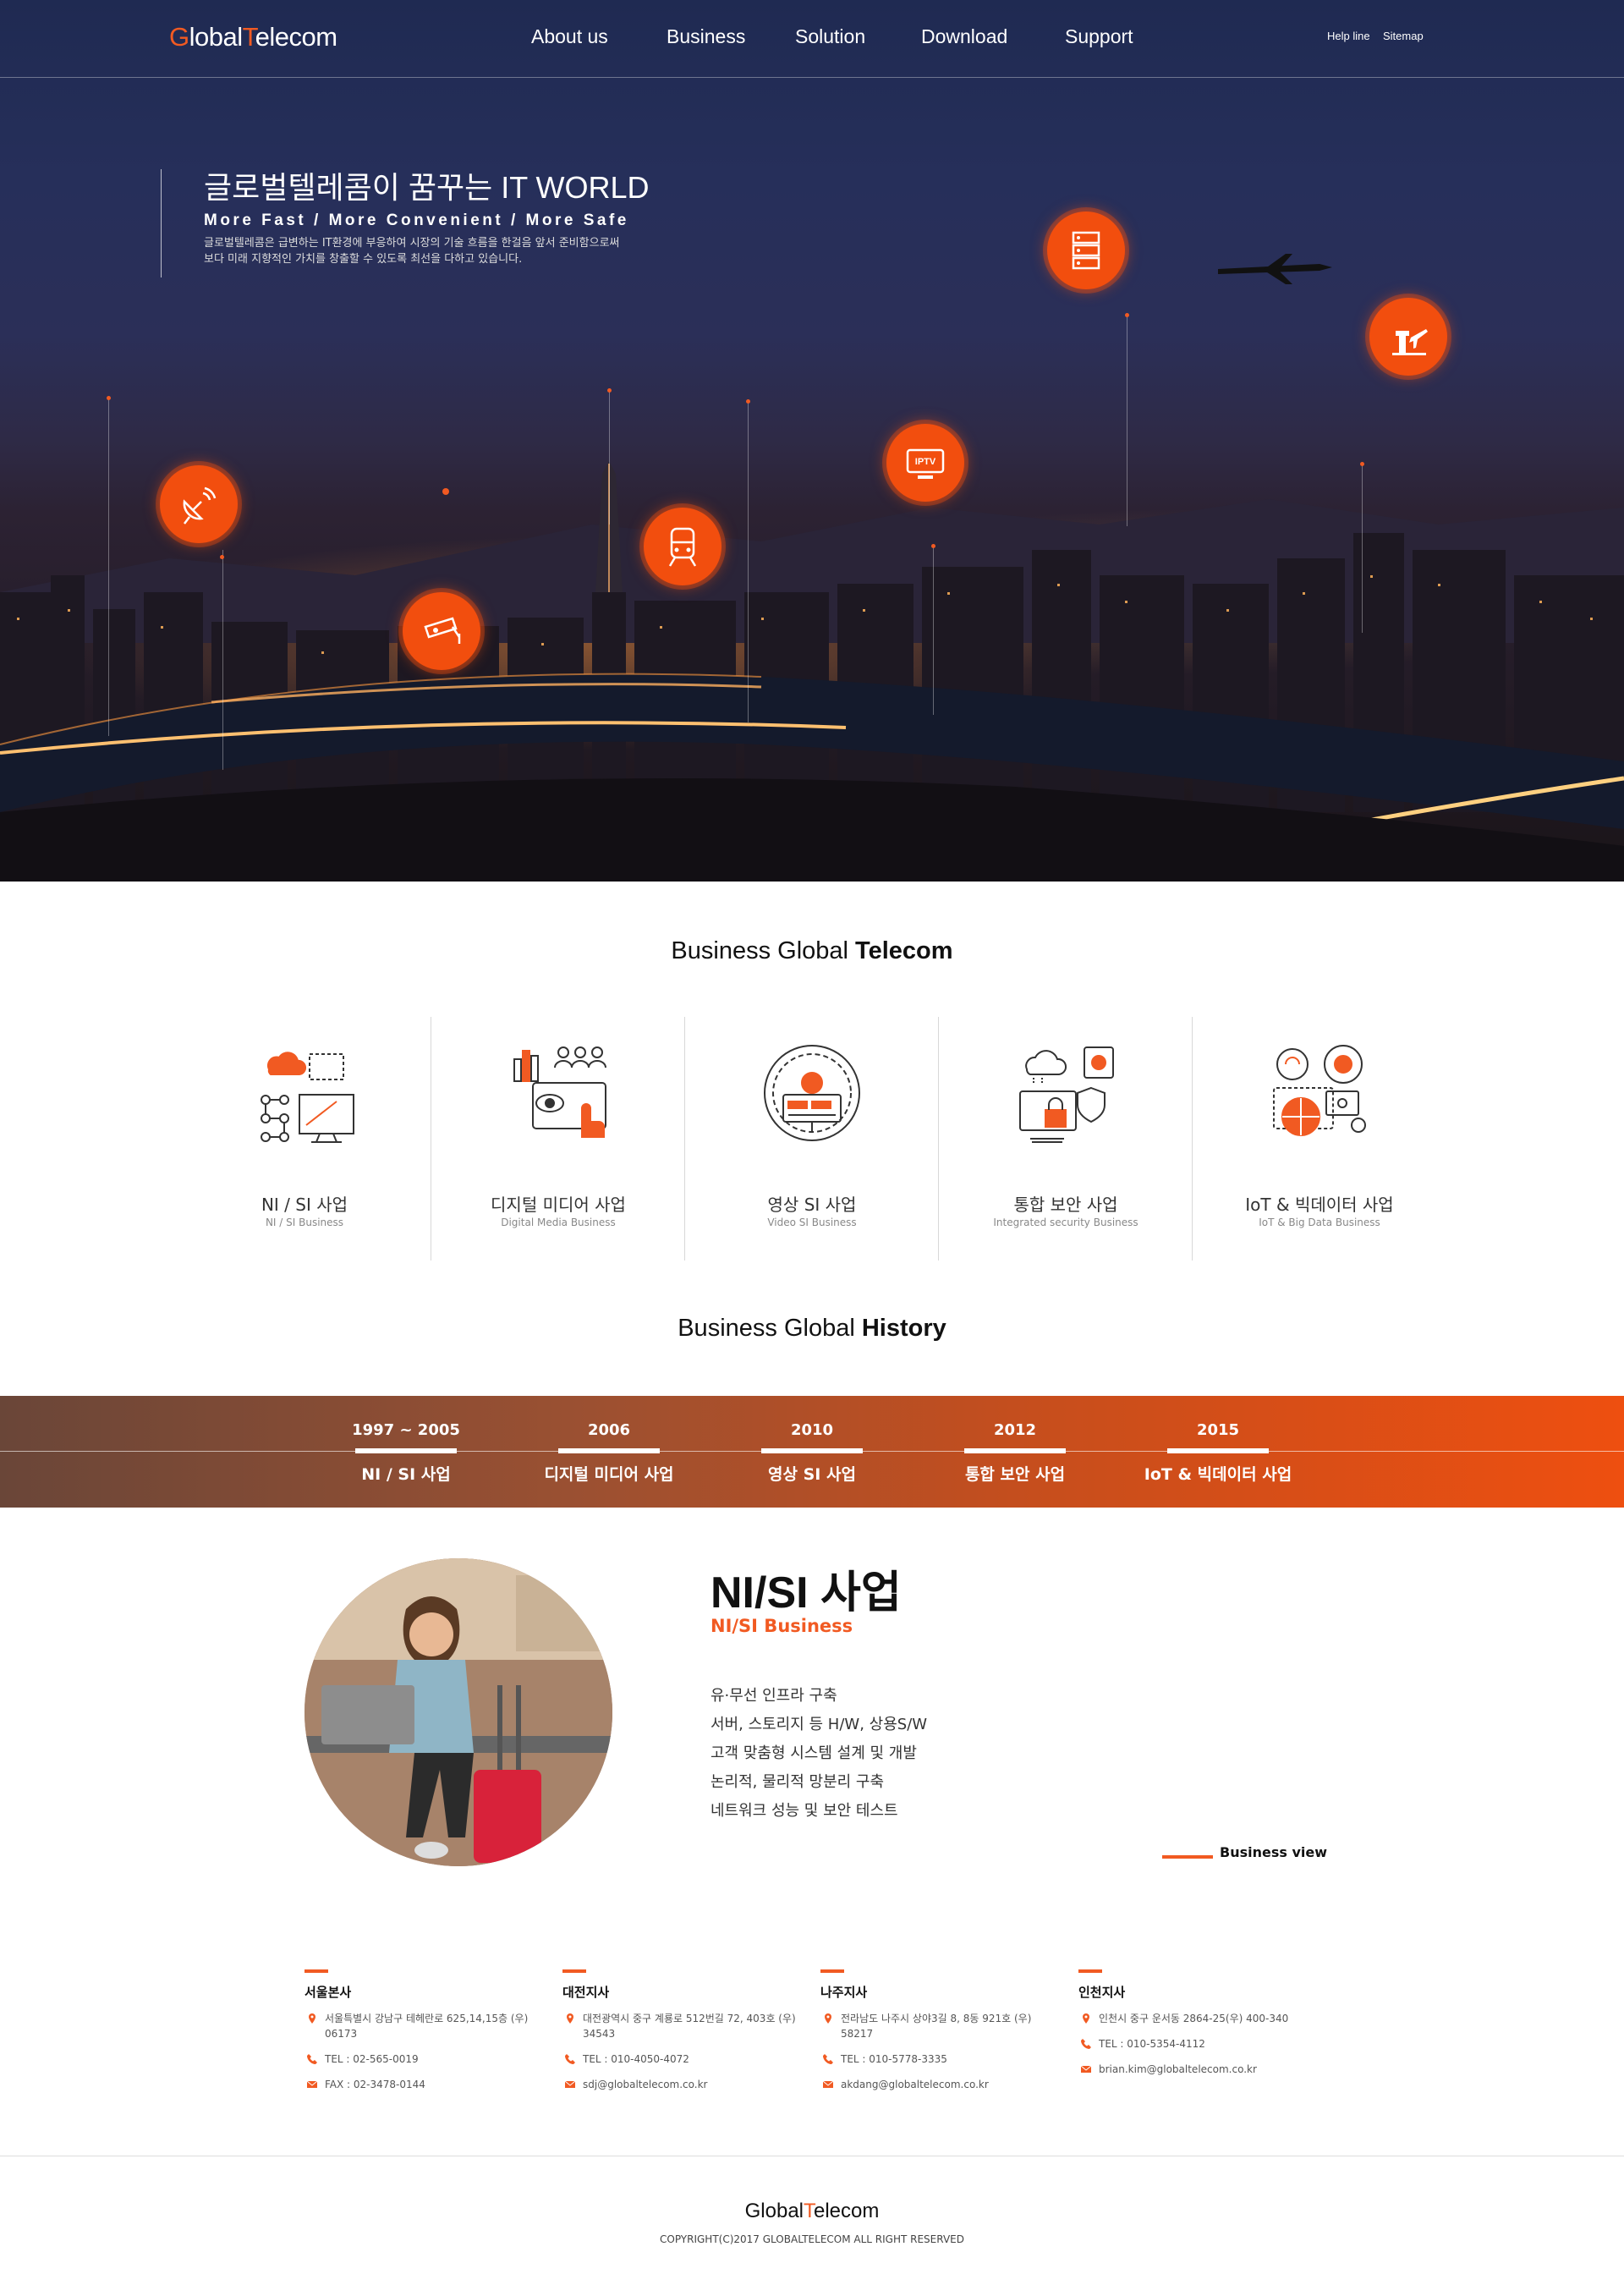 Image resolution: width=1624 pixels, height=2296 pixels. What do you see at coordinates (689, 2026) in the screenshot?
I see `office-address: 대전광역시 중구 계룡로 512번길 72, 403호 (우) 34543` at bounding box center [689, 2026].